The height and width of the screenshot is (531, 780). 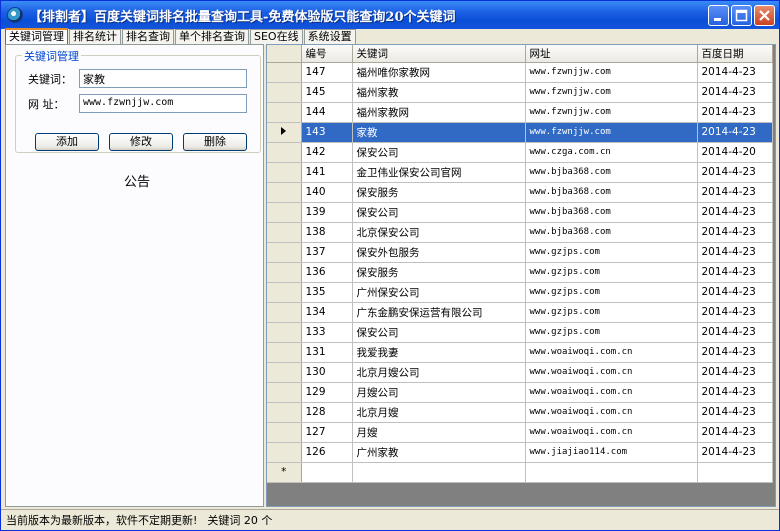 What do you see at coordinates (327, 92) in the screenshot?
I see `cell-id: 145` at bounding box center [327, 92].